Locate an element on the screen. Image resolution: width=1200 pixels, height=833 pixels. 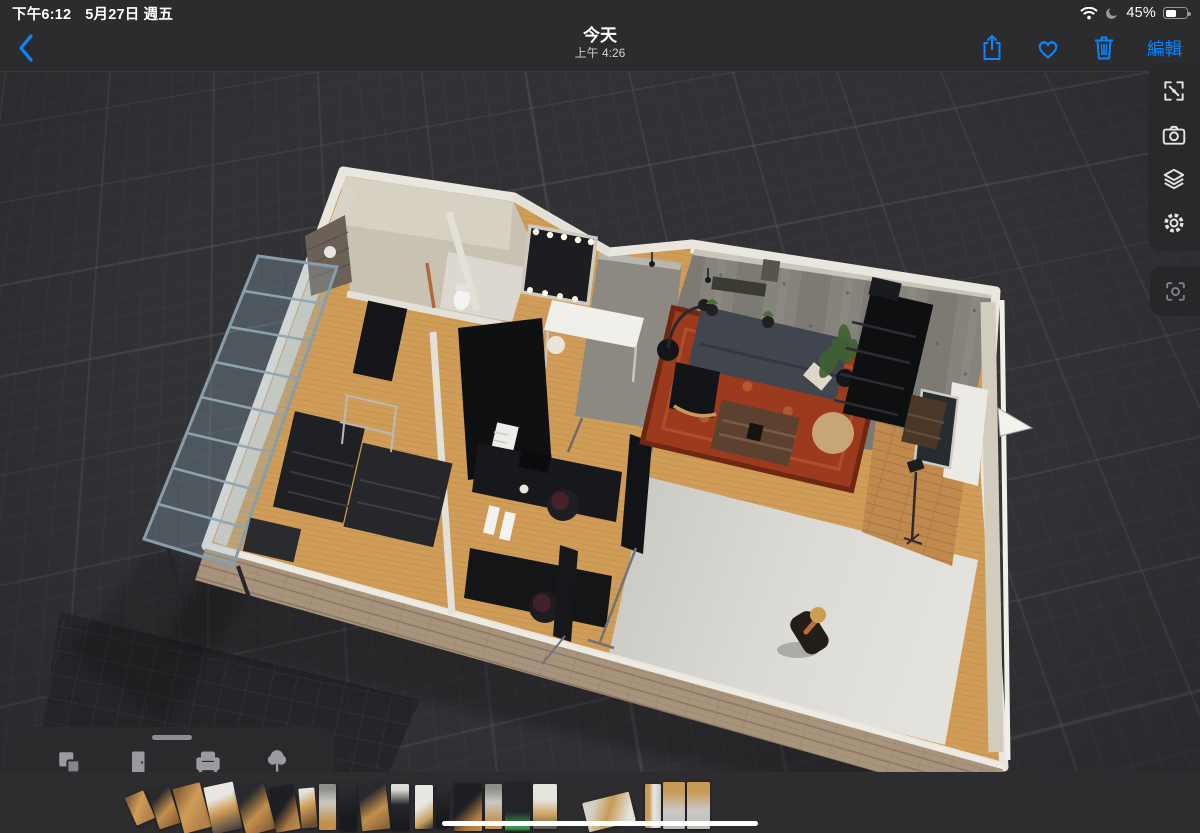
layers-button is located at coordinates (1174, 179).